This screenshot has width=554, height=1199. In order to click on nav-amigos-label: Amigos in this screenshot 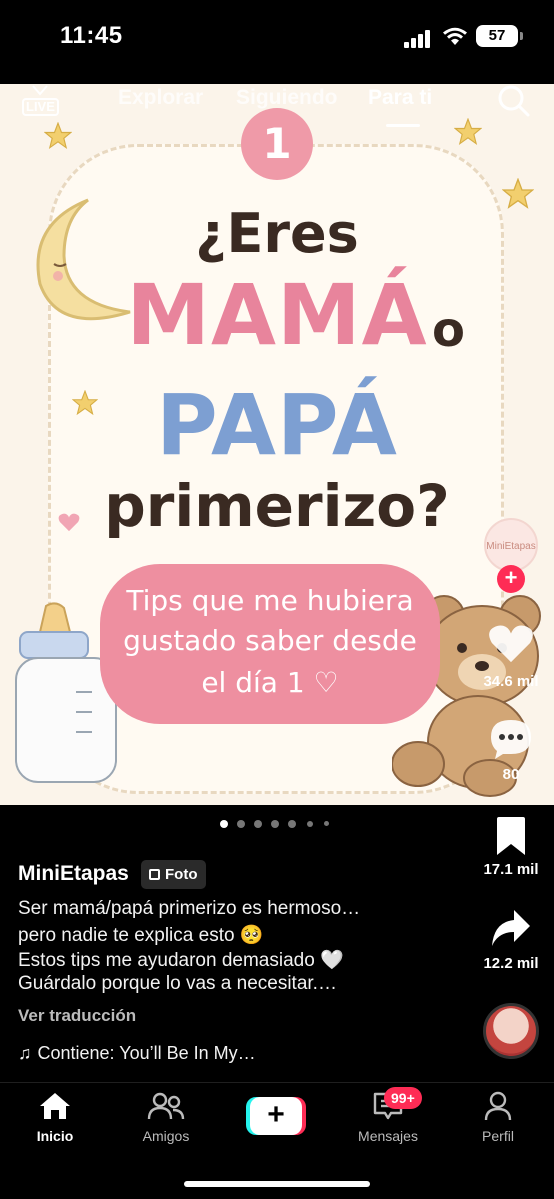, I will do `click(166, 1136)`.